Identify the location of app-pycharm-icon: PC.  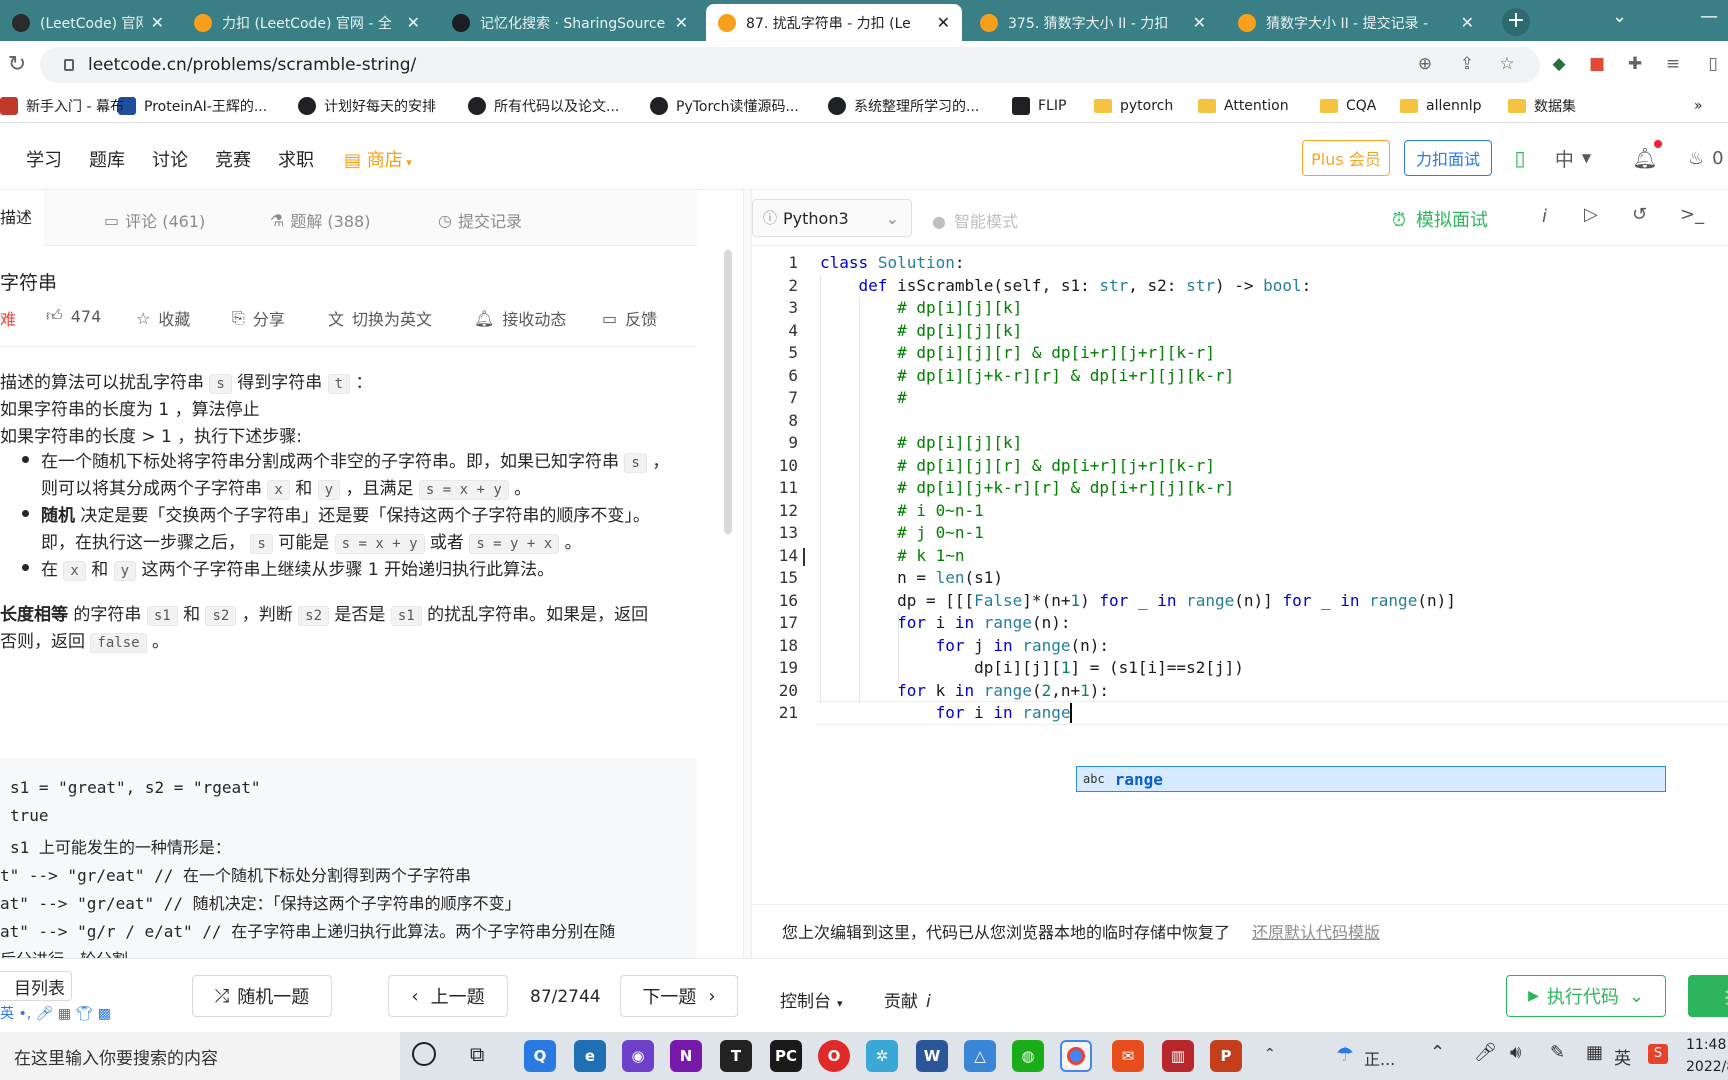
(786, 1056).